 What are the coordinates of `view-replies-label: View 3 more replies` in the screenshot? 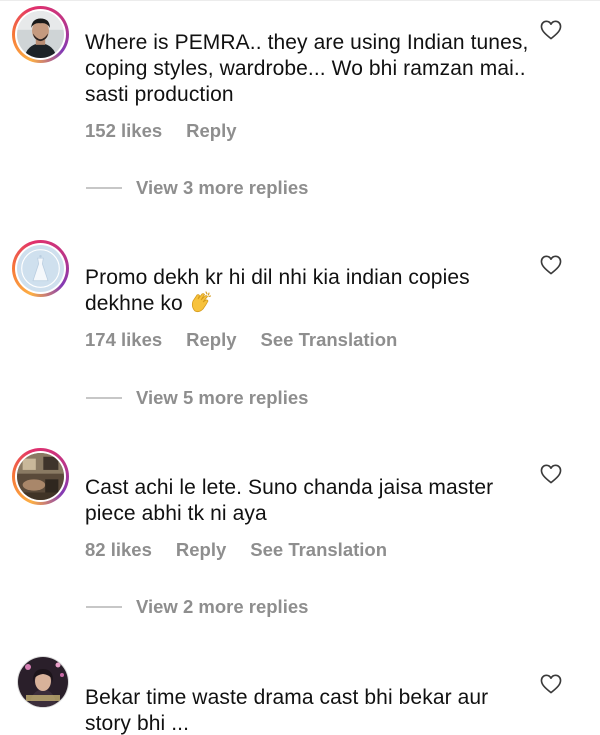 It's located at (222, 188).